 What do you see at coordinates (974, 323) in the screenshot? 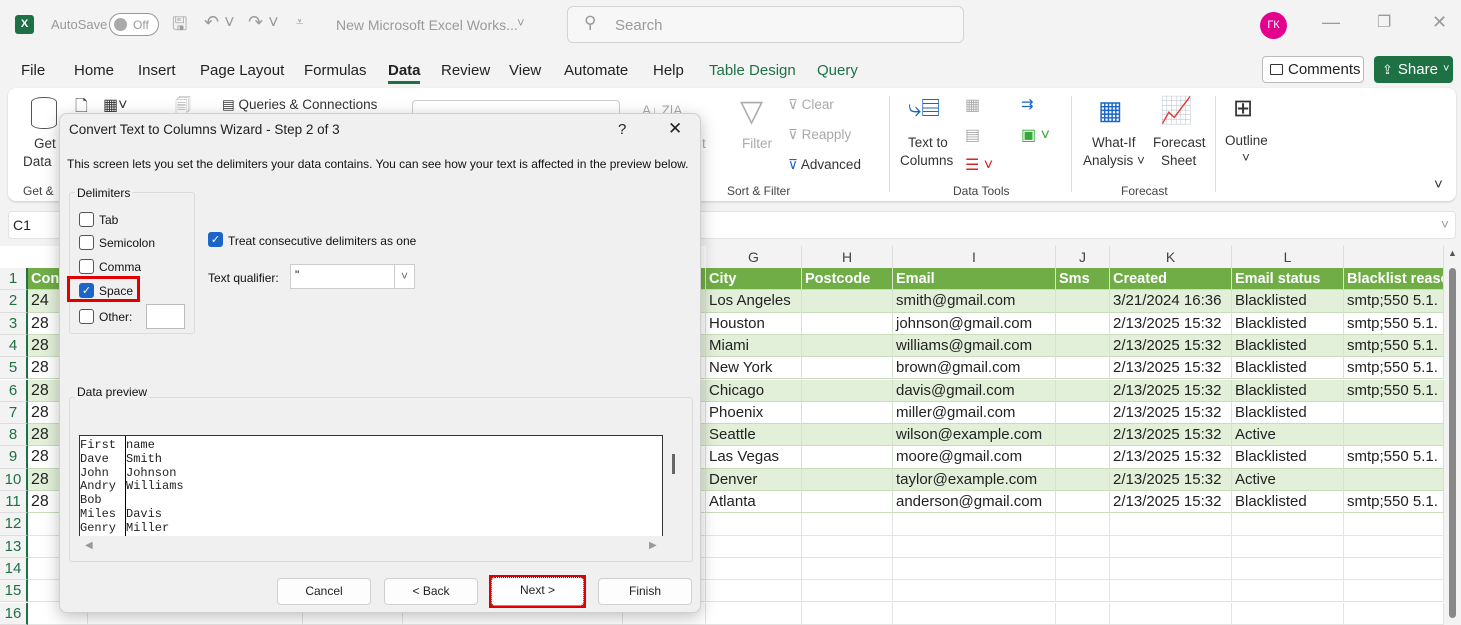
I see `cell: johnson@gmail.com` at bounding box center [974, 323].